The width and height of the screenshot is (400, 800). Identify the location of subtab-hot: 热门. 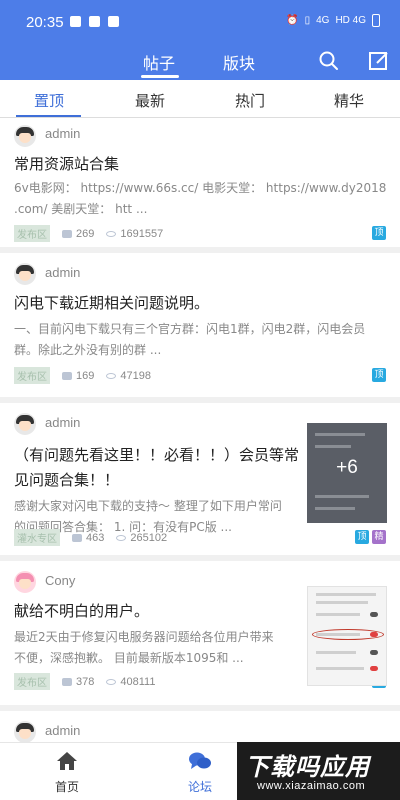
(250, 100).